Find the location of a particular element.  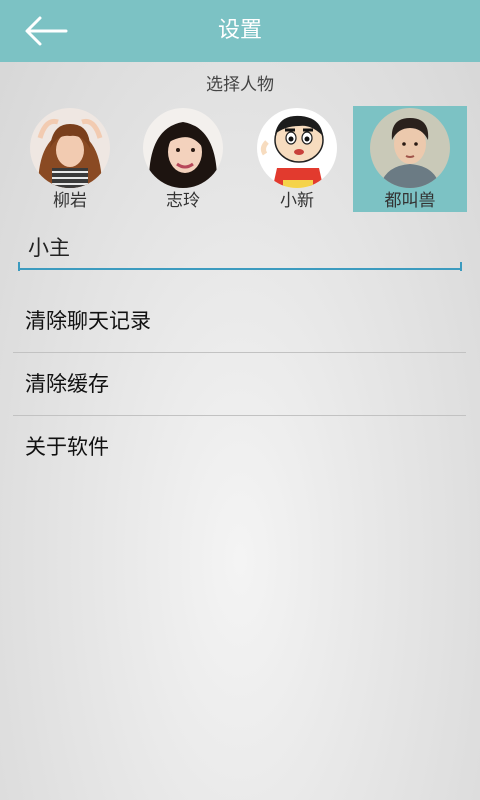

avatar-dujiaoshou is located at coordinates (410, 148).